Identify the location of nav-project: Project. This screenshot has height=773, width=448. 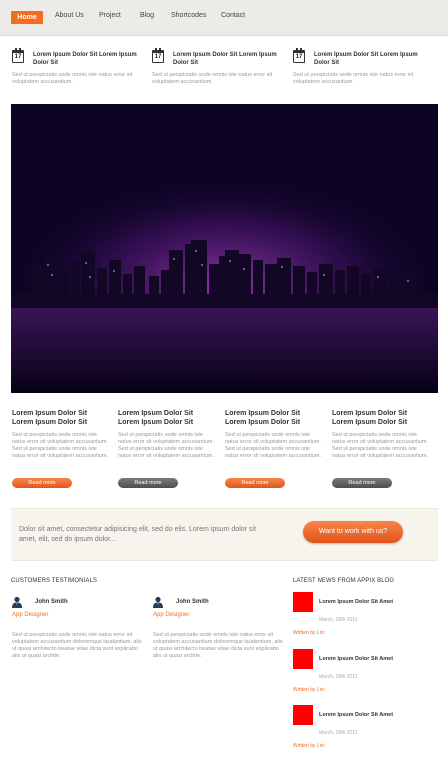
(110, 15).